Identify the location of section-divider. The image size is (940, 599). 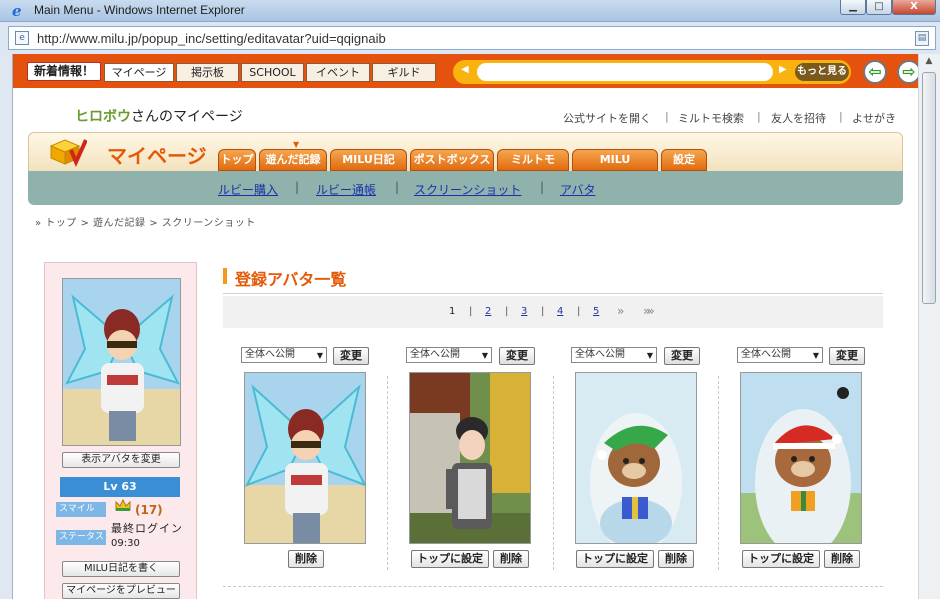
(553, 293).